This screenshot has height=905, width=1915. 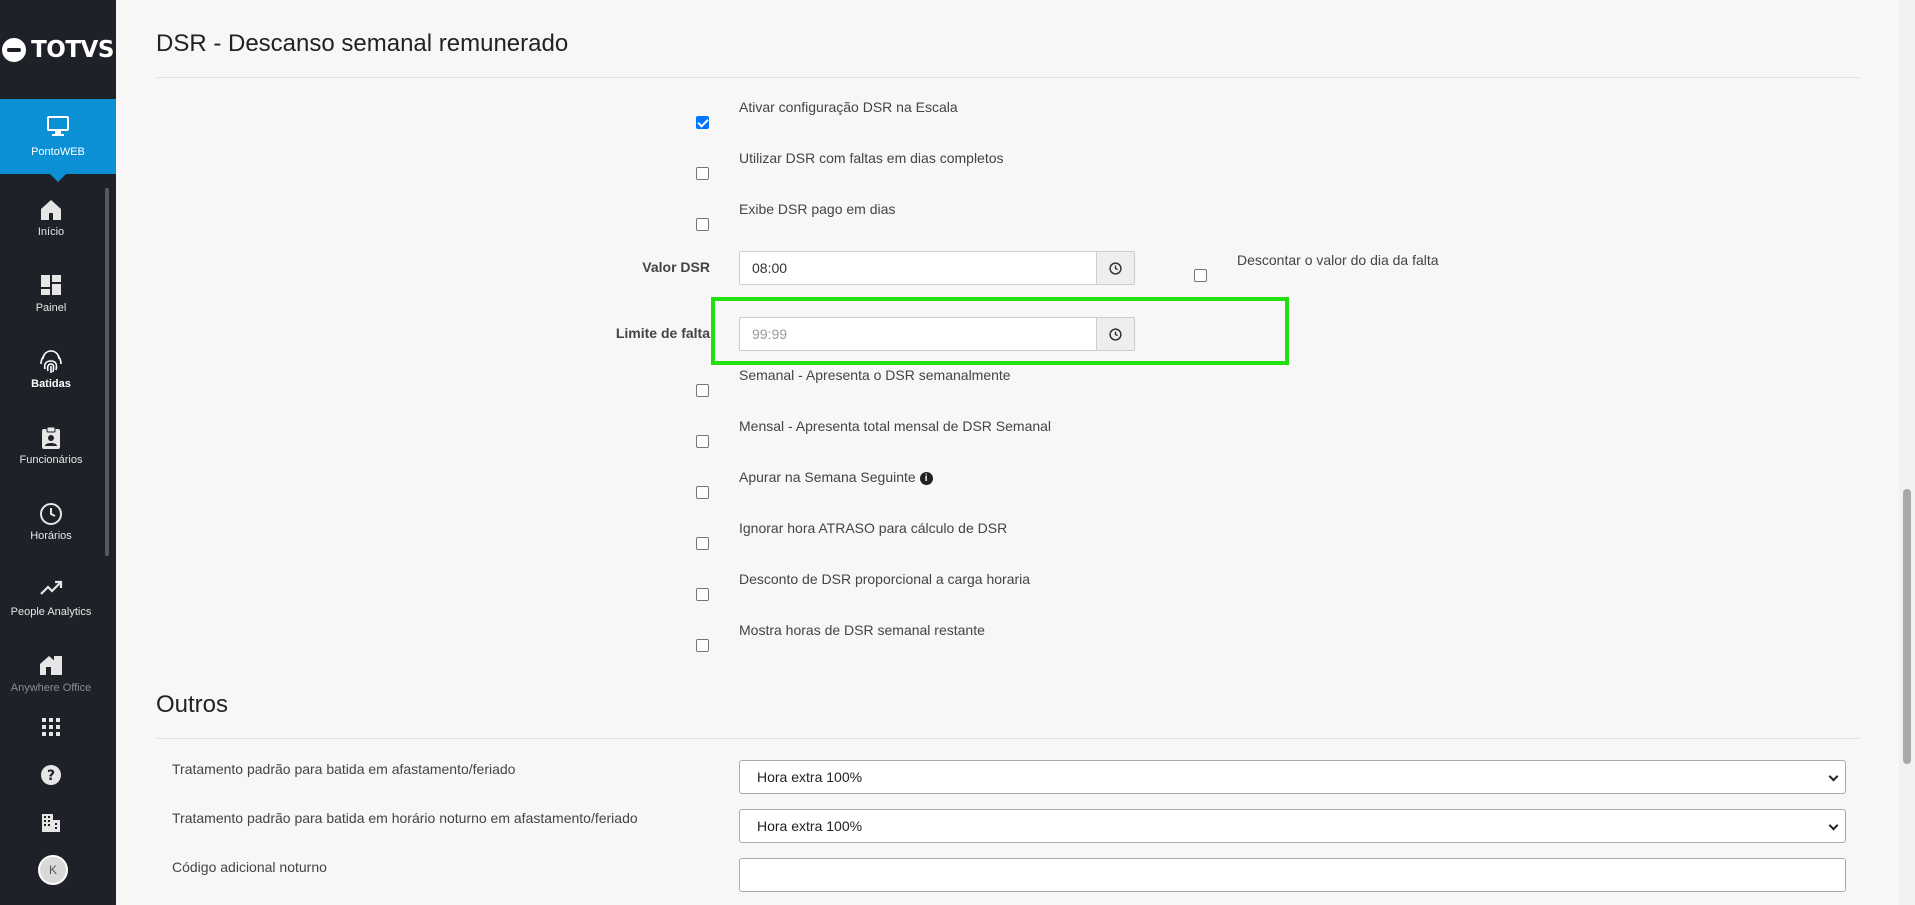 I want to click on clipboard-user-icon, so click(x=51, y=438).